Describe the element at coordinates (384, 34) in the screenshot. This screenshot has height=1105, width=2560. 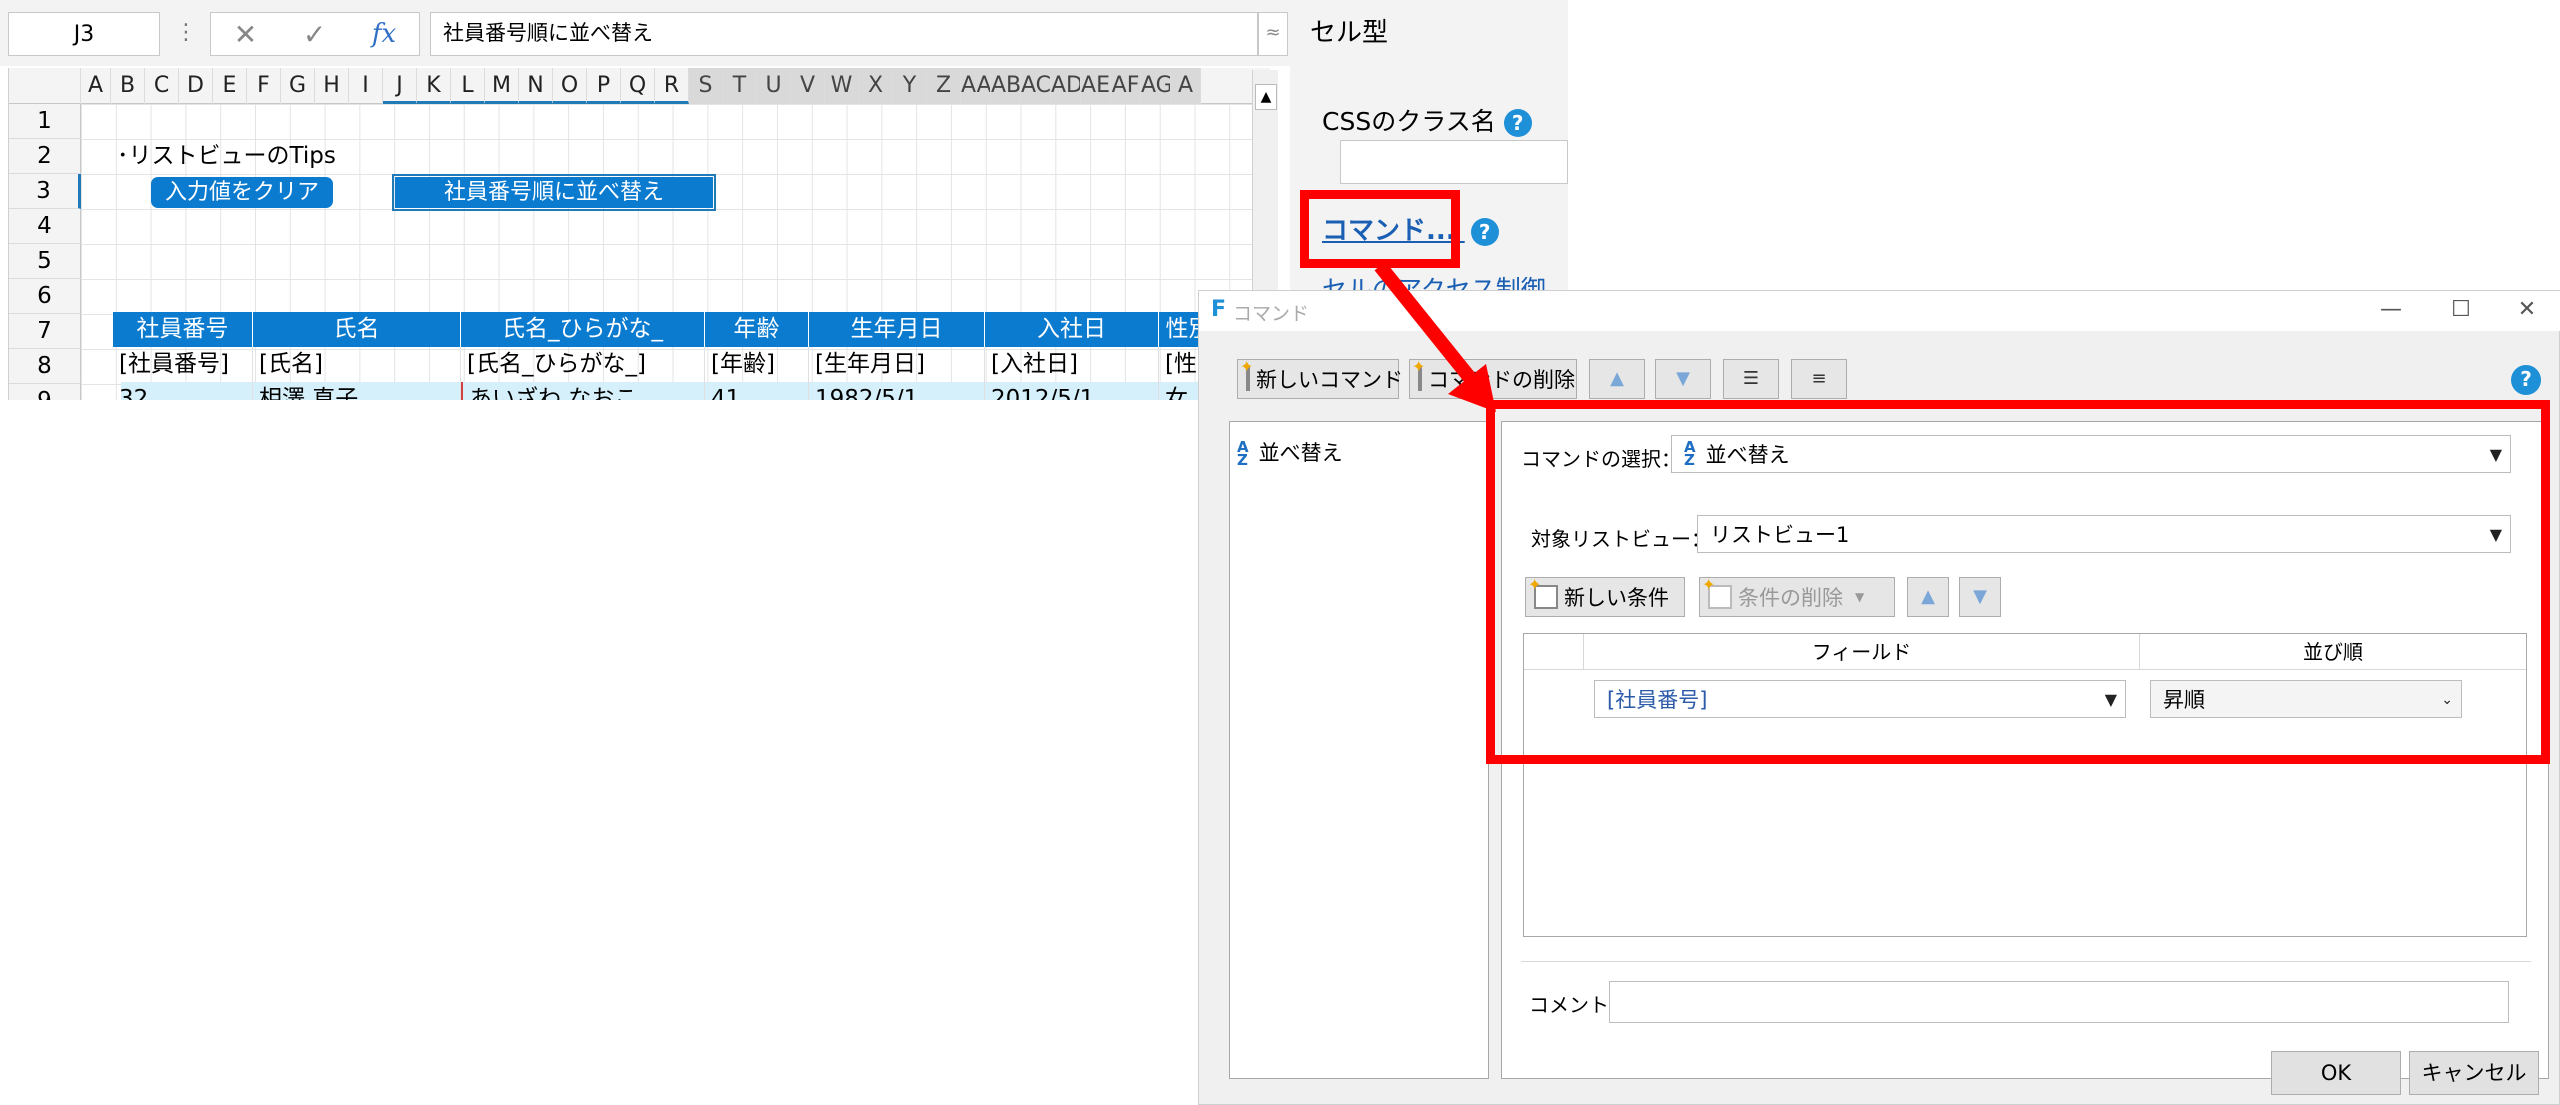
I see `fx-icon: fx` at that location.